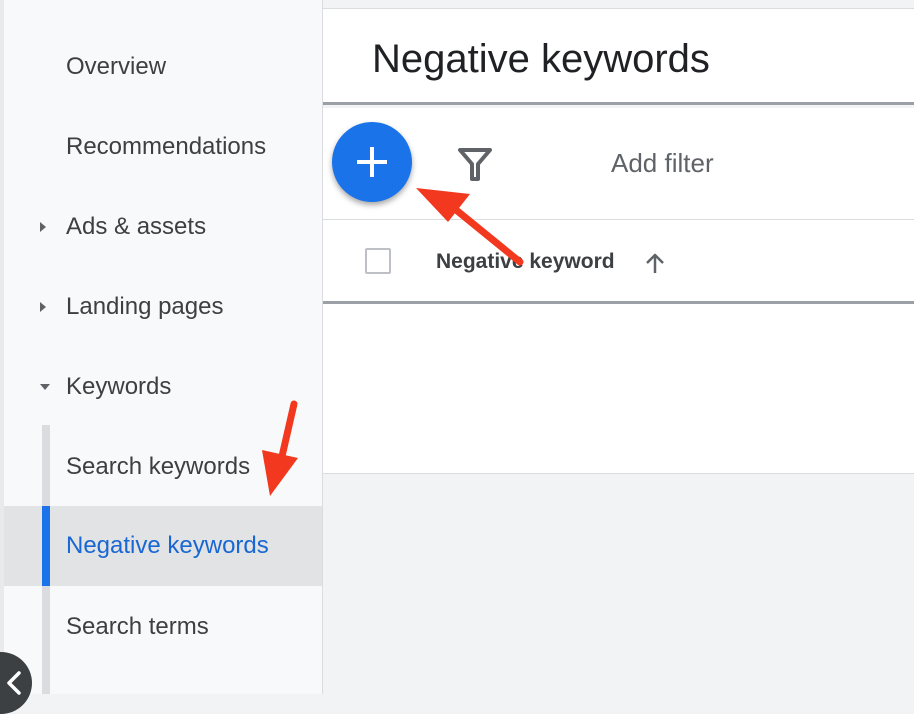 This screenshot has width=914, height=714. I want to click on caret-down-icon, so click(45, 387).